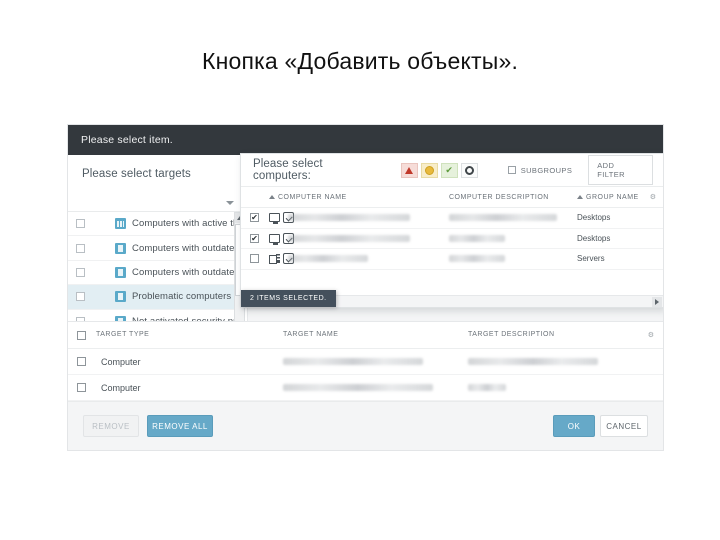  I want to click on scroll-right-button, so click(657, 302).